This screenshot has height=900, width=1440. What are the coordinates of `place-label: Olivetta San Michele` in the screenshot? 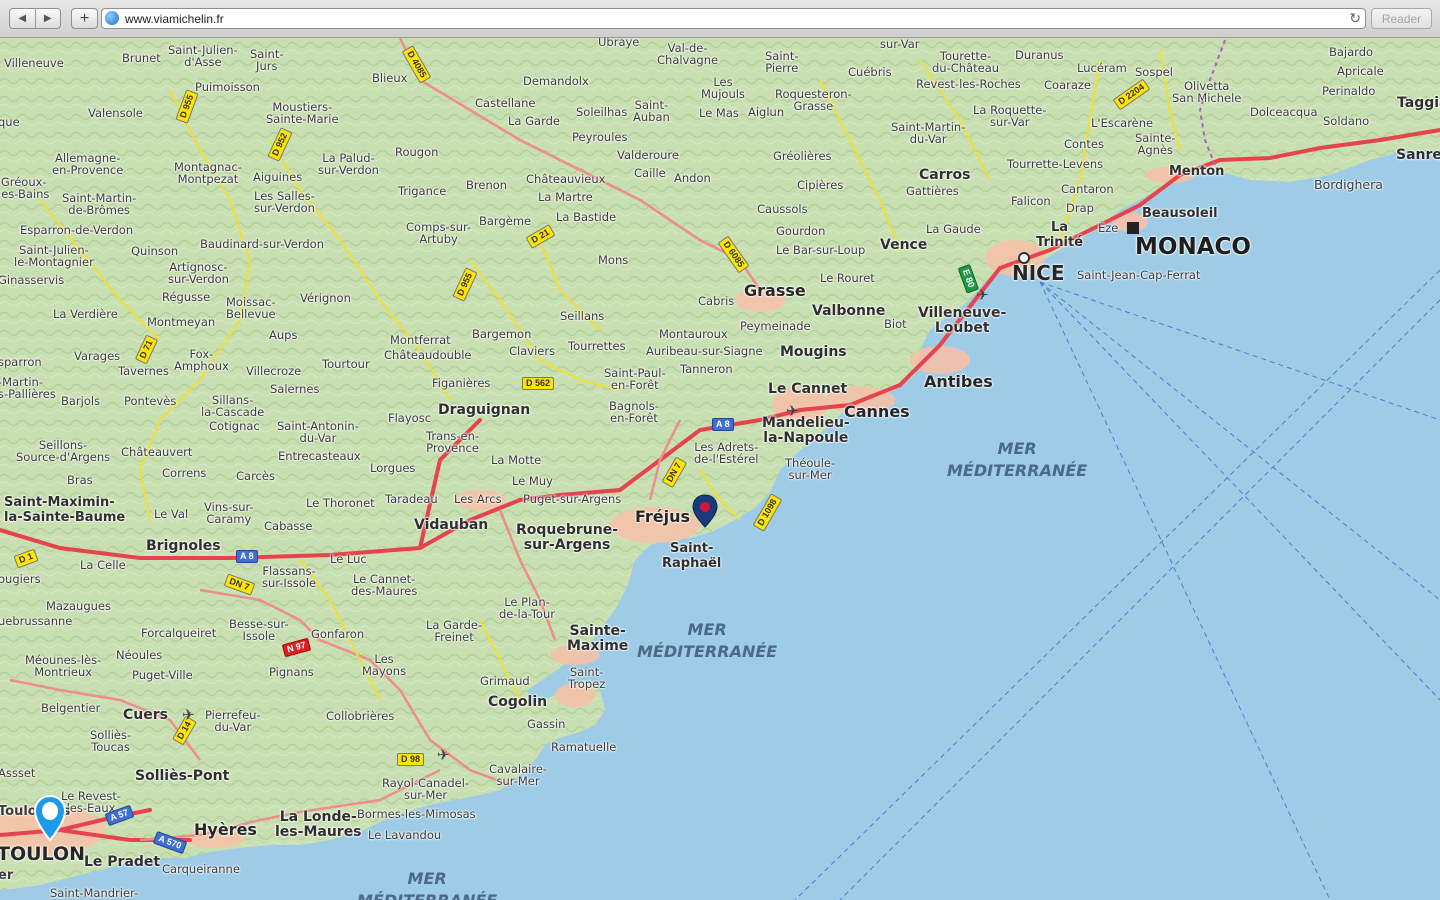 It's located at (1207, 92).